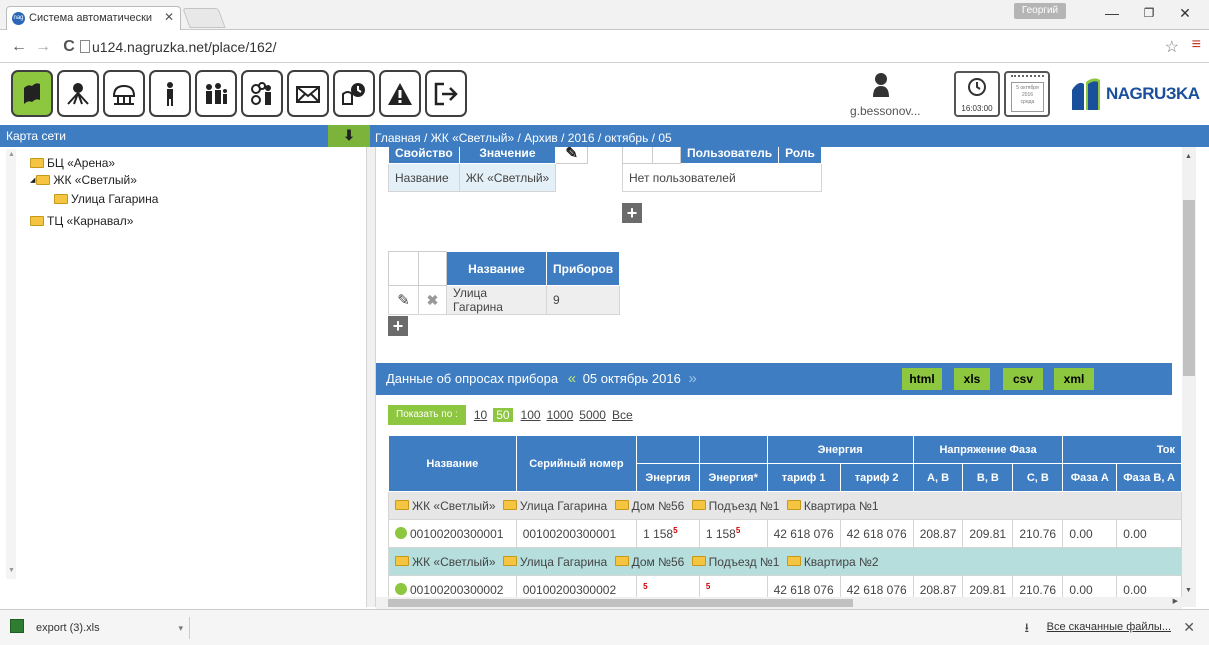  Describe the element at coordinates (503, 415) in the screenshot. I see `page-size-50: 50` at that location.